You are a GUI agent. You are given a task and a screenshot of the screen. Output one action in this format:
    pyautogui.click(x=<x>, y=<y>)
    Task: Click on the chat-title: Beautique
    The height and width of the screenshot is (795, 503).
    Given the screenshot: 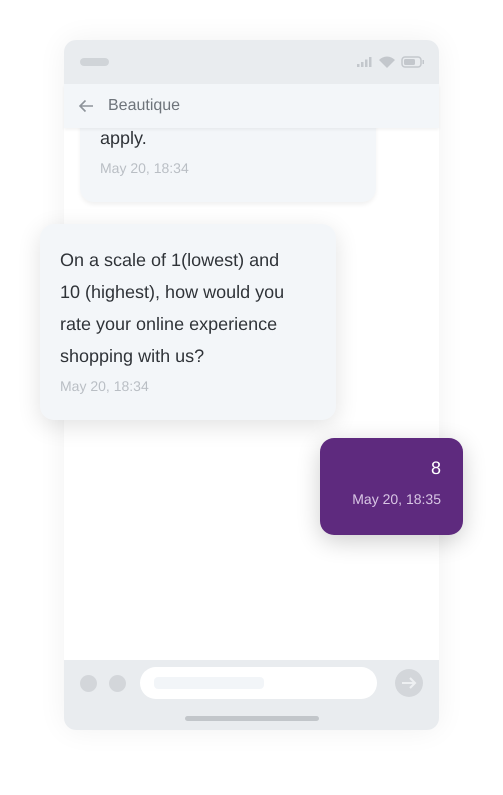 What is the action you would take?
    pyautogui.click(x=144, y=106)
    